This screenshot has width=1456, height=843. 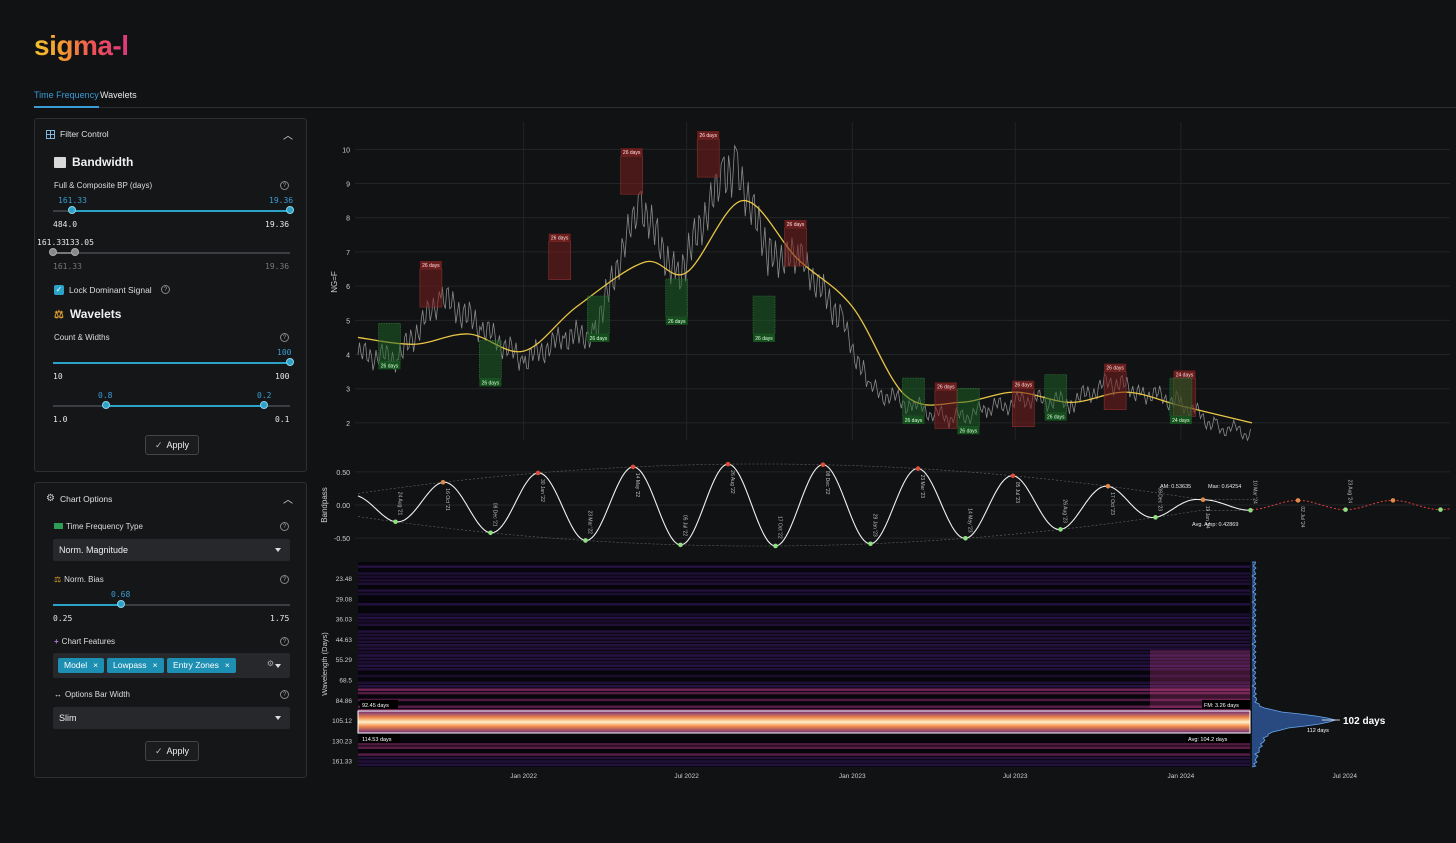 What do you see at coordinates (106, 405) in the screenshot?
I see `widths-low-thumb` at bounding box center [106, 405].